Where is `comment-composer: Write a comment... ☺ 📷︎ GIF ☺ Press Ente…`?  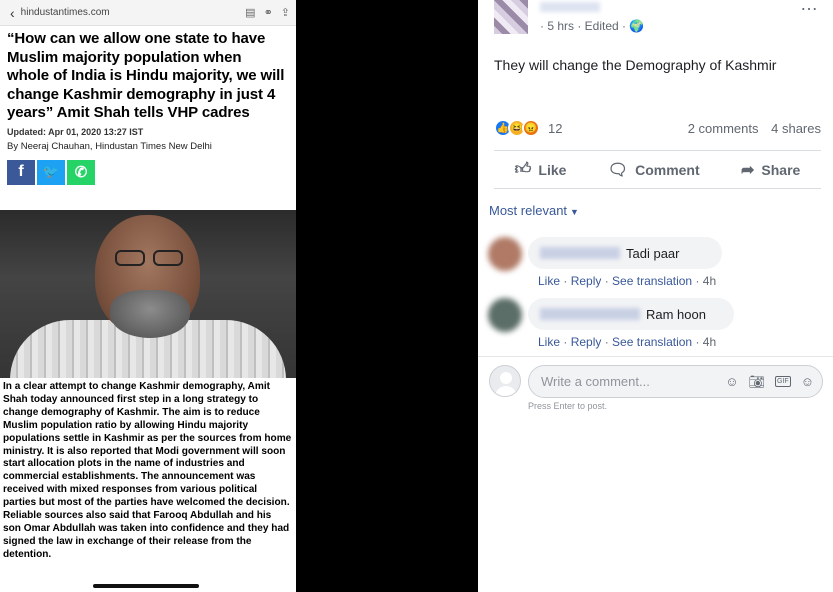
comment-composer: Write a comment... ☺ 📷︎ GIF ☺ Press Ente… is located at coordinates (655, 386).